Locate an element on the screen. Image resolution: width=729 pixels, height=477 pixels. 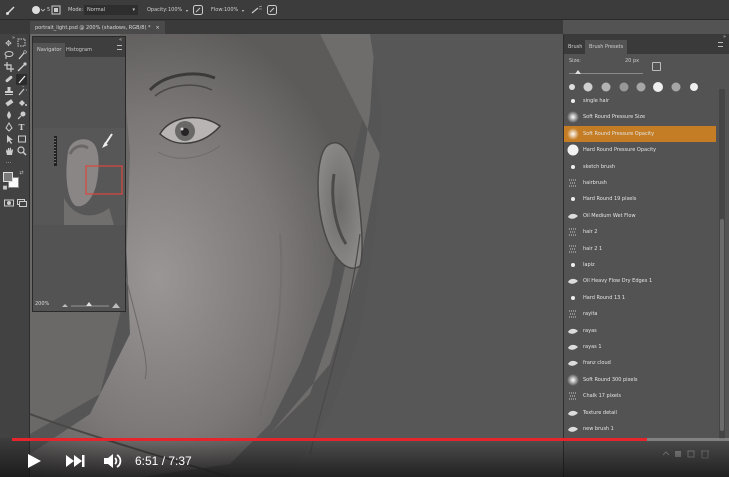
tab-brush: Brush is located at coordinates (575, 47).